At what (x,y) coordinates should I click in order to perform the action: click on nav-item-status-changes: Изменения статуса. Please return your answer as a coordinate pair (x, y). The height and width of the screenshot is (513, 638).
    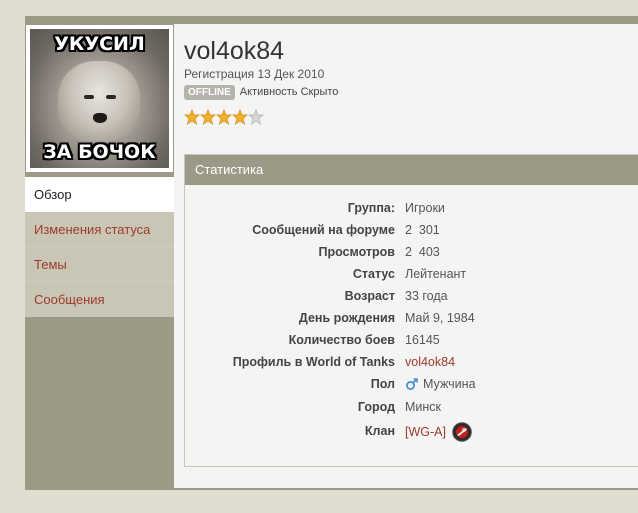
    Looking at the image, I should click on (99, 229).